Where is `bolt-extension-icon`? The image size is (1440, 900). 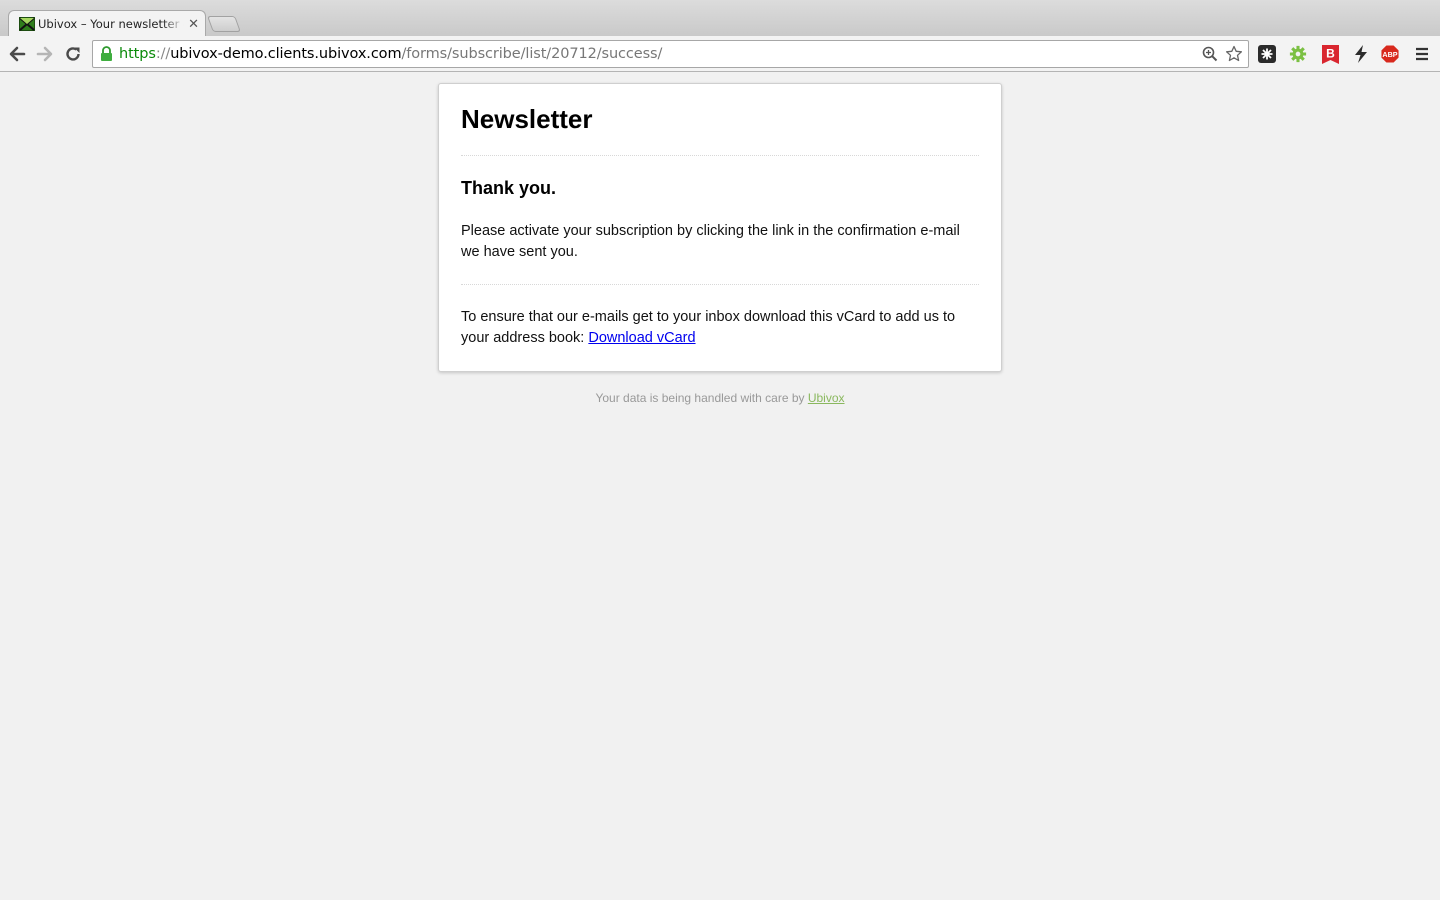
bolt-extension-icon is located at coordinates (1361, 54).